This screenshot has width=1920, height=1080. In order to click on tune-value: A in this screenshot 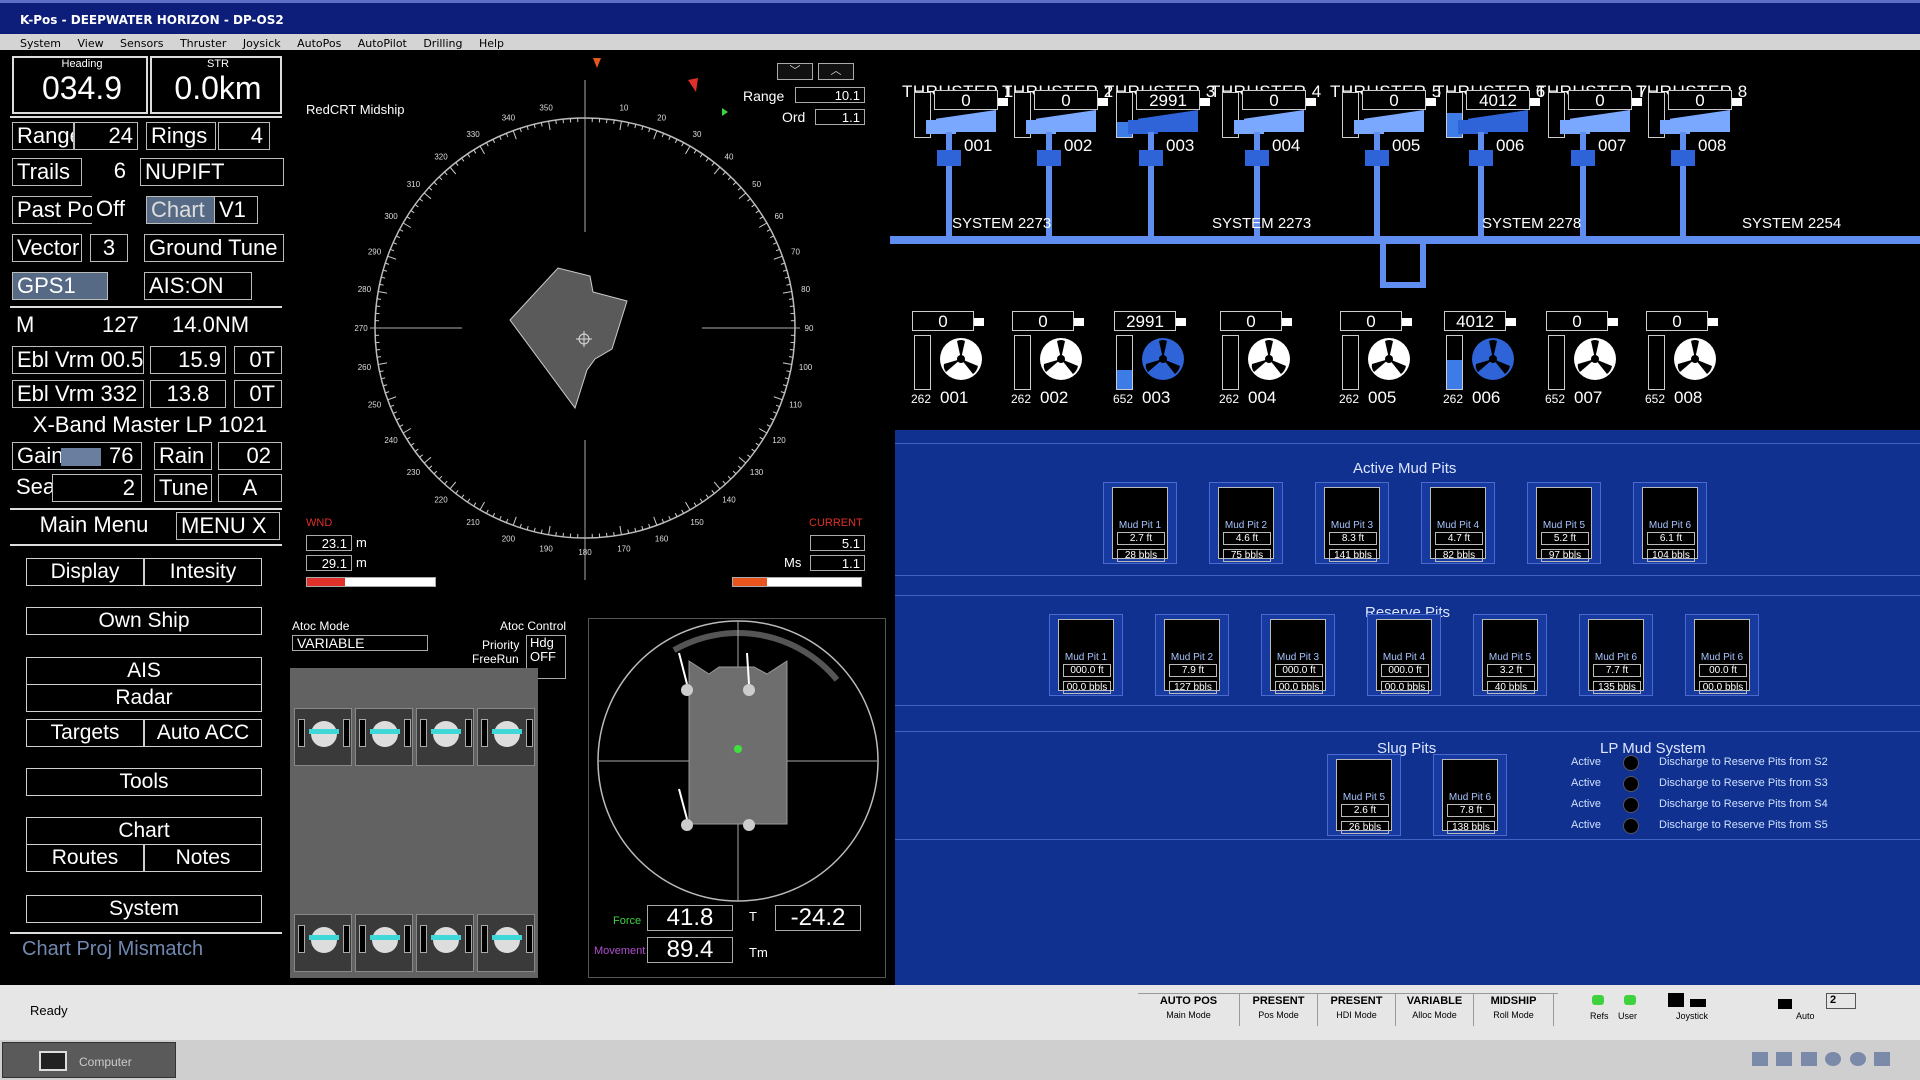, I will do `click(250, 488)`.